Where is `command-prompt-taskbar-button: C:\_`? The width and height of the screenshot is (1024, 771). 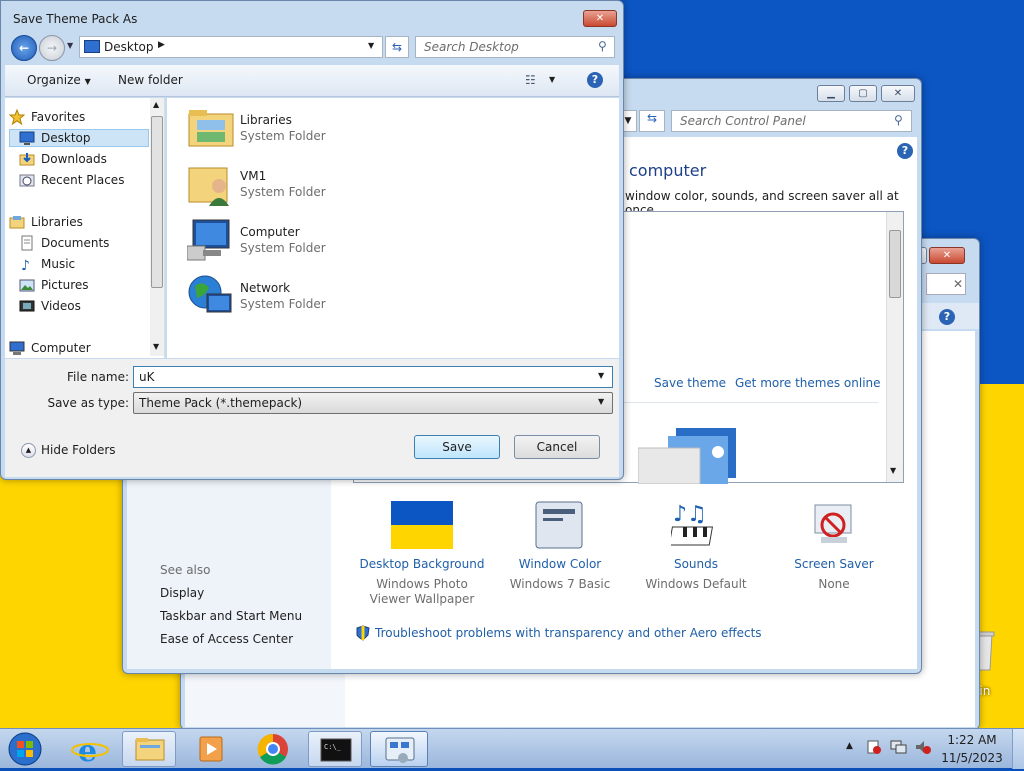 command-prompt-taskbar-button: C:\_ is located at coordinates (335, 749).